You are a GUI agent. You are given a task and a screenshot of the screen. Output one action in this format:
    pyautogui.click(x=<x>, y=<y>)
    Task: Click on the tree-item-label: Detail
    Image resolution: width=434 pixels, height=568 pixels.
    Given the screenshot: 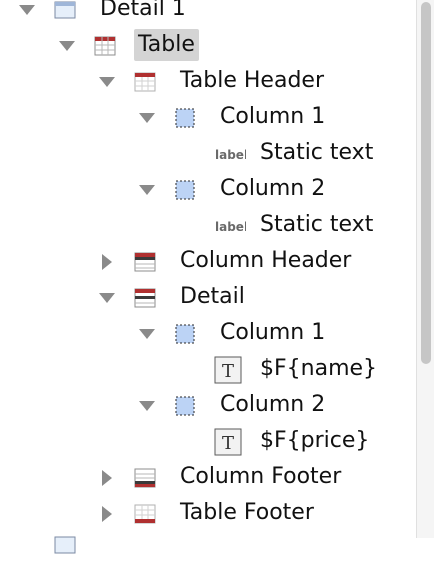 What is the action you would take?
    pyautogui.click(x=212, y=296)
    